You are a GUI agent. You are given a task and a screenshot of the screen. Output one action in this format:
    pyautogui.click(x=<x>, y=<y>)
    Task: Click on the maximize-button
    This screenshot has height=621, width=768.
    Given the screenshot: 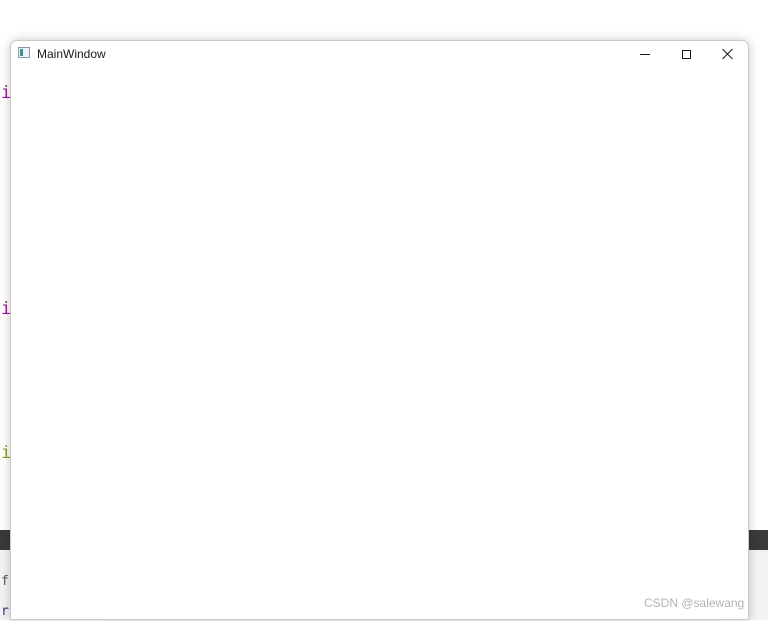 What is the action you would take?
    pyautogui.click(x=686, y=54)
    